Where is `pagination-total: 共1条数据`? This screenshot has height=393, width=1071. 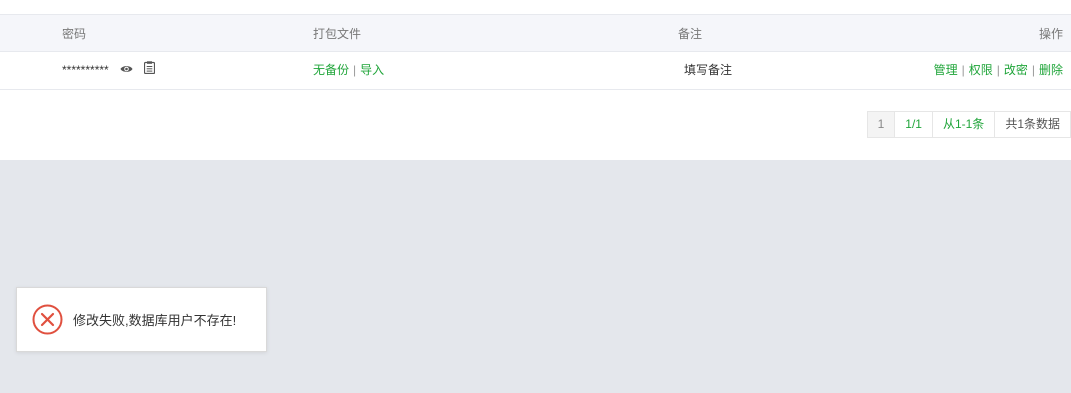
pagination-total: 共1条数据 is located at coordinates (1032, 124).